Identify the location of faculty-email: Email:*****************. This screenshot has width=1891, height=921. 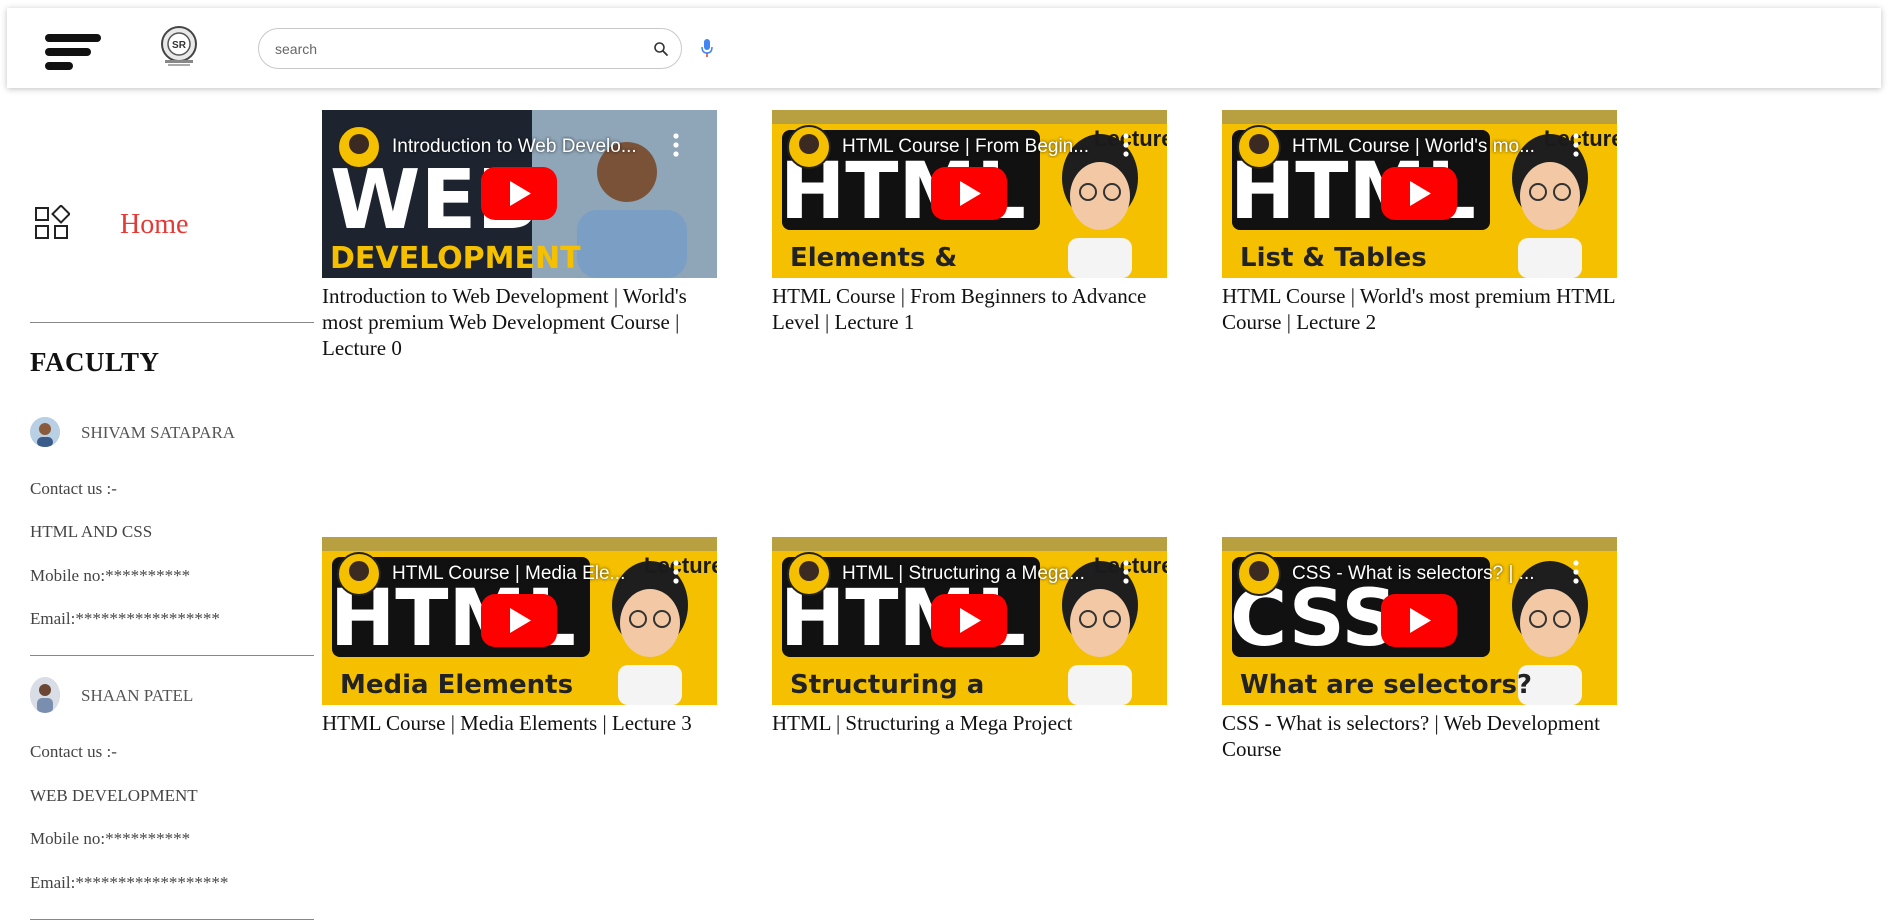
(125, 618).